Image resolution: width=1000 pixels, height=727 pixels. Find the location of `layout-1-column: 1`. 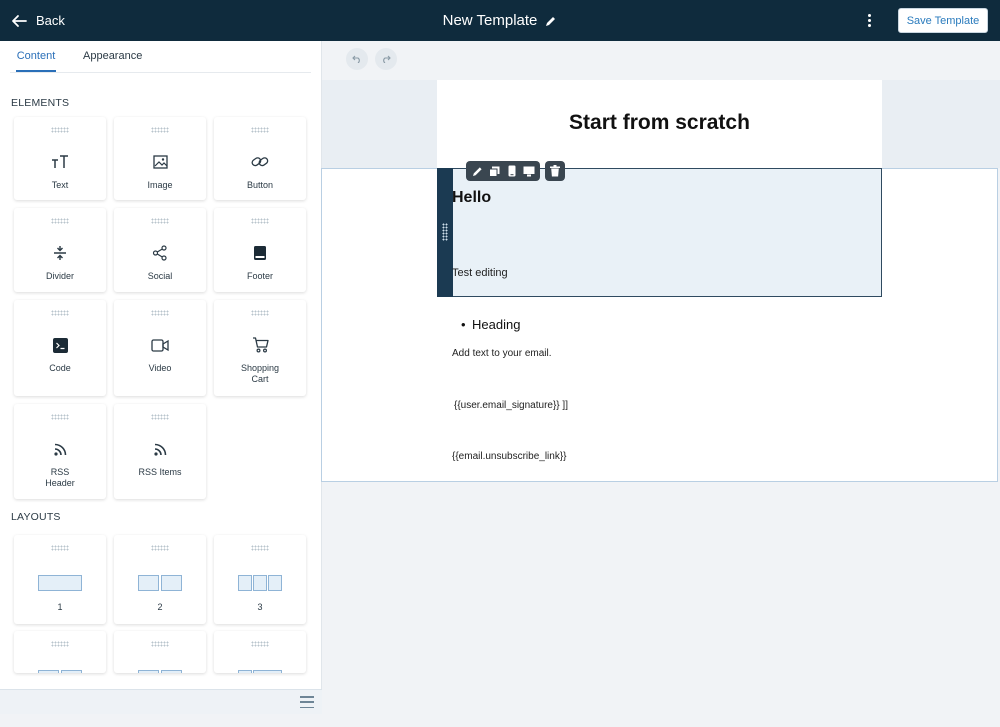

layout-1-column: 1 is located at coordinates (60, 579).